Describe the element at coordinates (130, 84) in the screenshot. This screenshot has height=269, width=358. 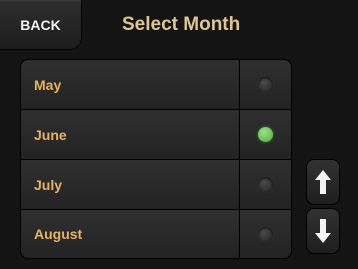
I see `month-label: May` at that location.